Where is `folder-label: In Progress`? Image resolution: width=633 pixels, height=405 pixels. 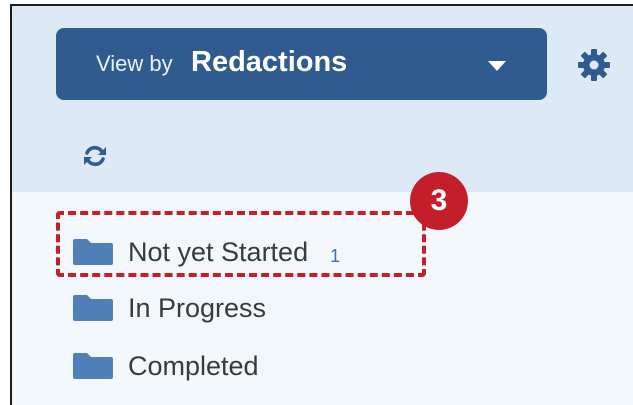
folder-label: In Progress is located at coordinates (197, 307).